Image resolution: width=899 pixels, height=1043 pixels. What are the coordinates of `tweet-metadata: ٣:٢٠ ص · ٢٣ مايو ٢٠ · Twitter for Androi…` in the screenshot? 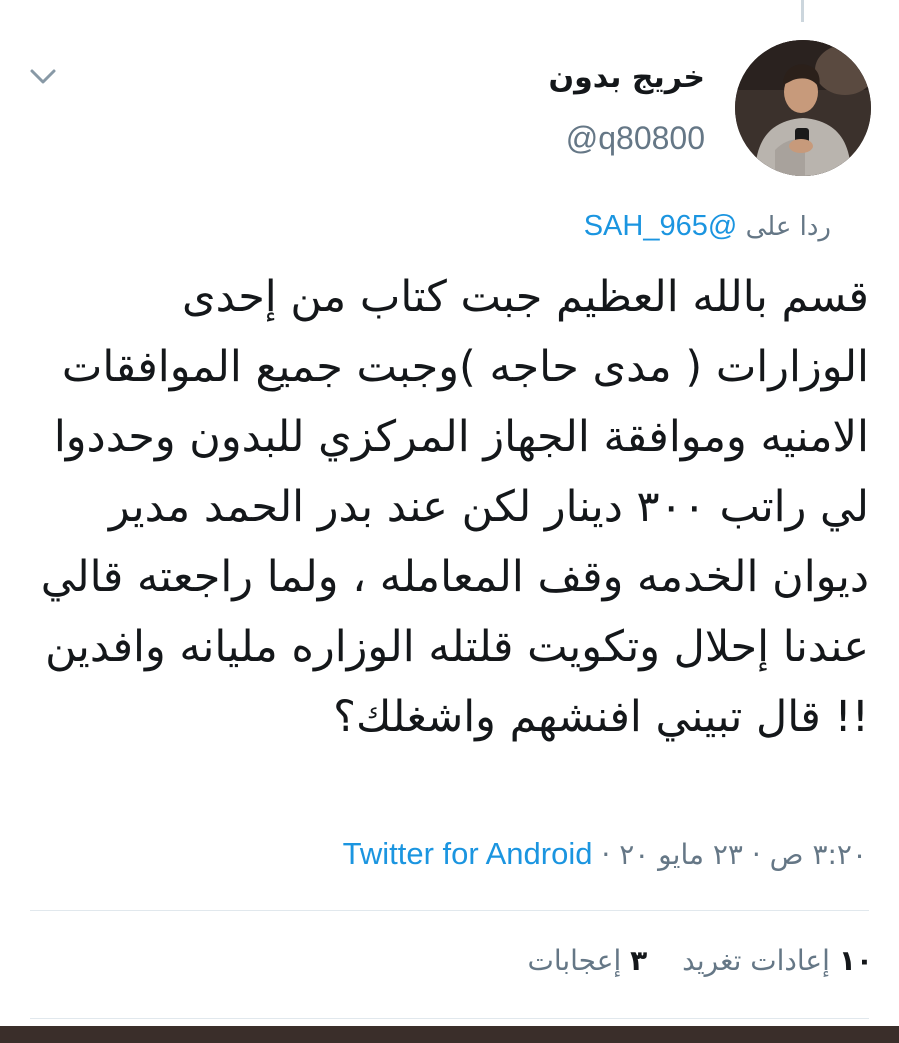 It's located at (605, 854).